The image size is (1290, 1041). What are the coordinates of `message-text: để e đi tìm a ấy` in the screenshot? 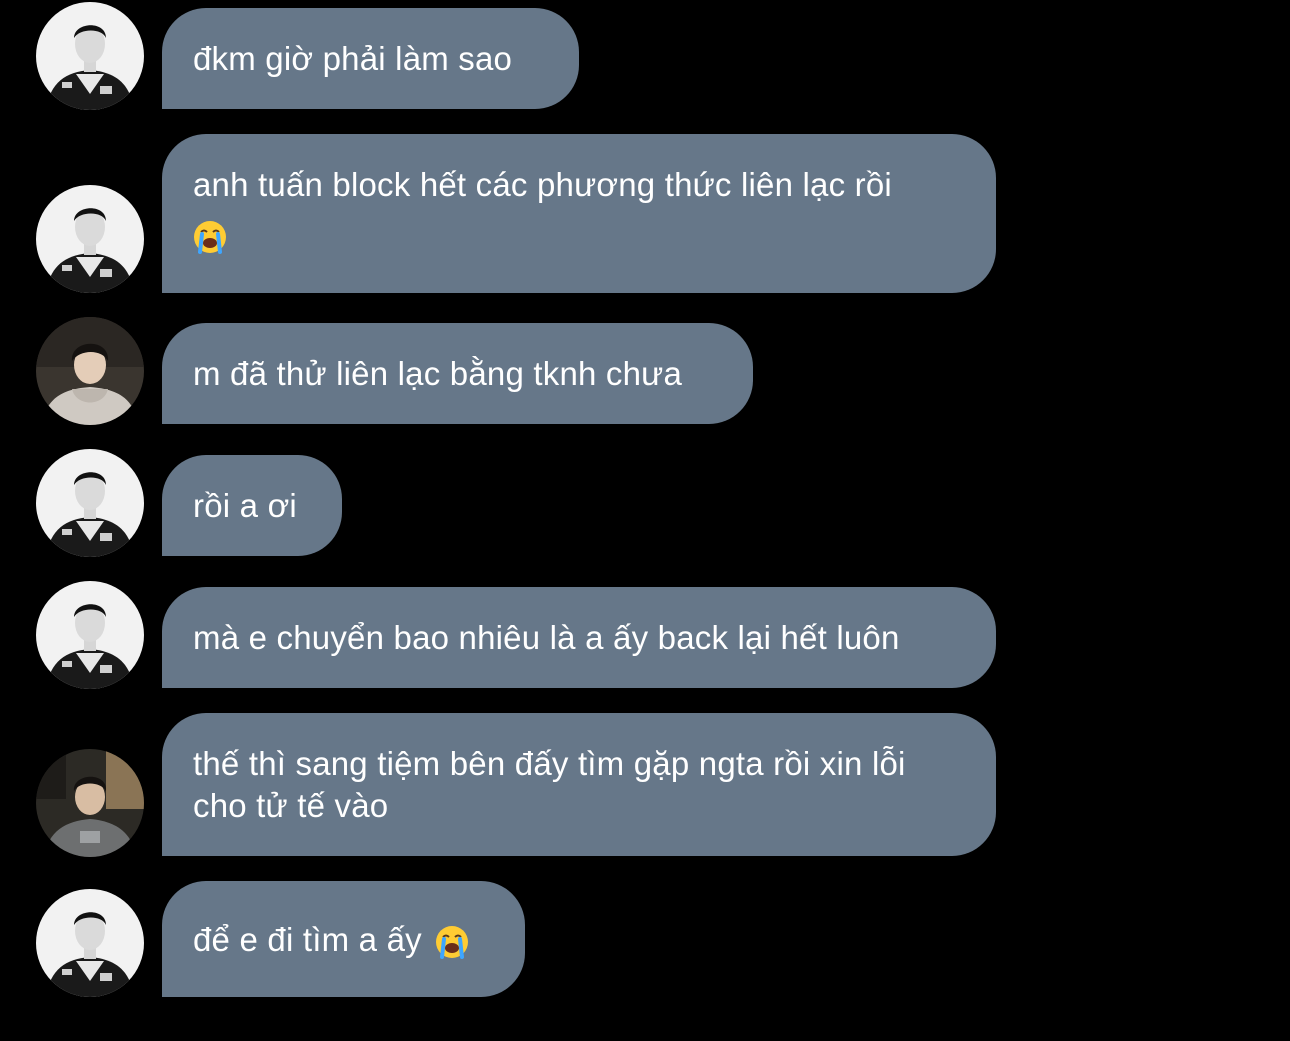 It's located at (307, 939).